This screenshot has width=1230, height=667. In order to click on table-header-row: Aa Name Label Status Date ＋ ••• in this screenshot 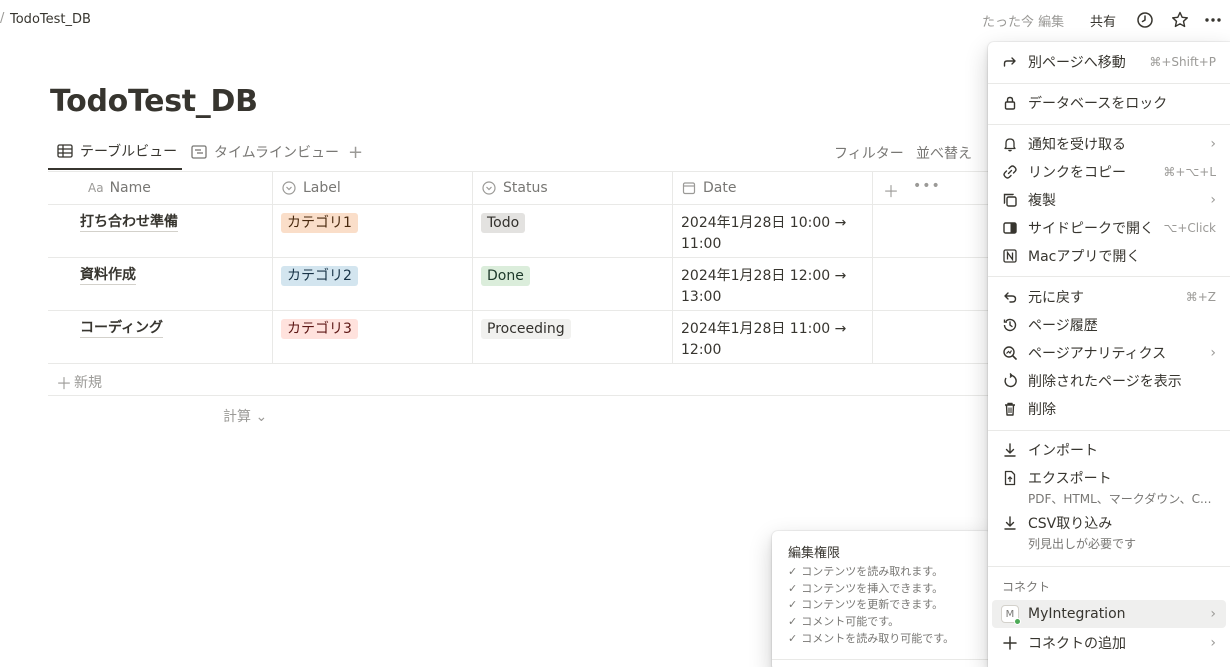, I will do `click(518, 188)`.